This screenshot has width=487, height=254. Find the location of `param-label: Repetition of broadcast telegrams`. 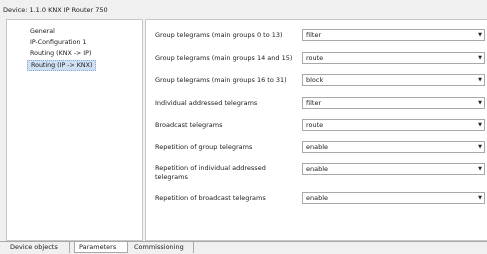

param-label: Repetition of broadcast telegrams is located at coordinates (210, 198).